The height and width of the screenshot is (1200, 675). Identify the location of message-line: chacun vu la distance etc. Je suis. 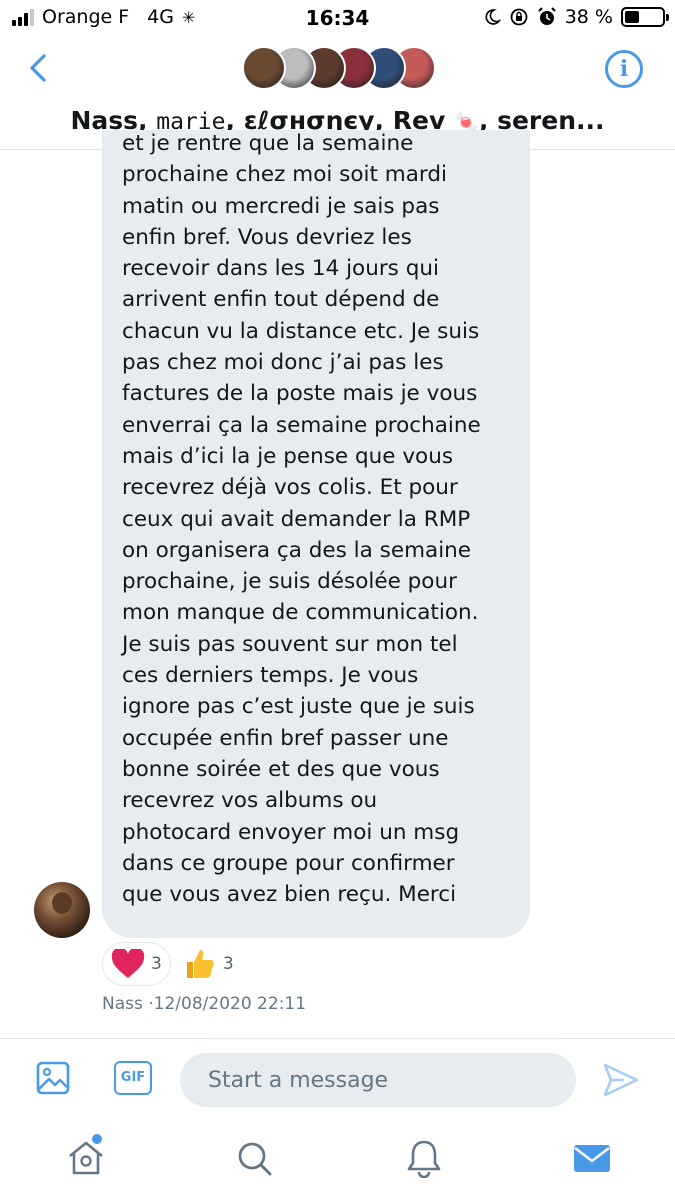
(301, 331).